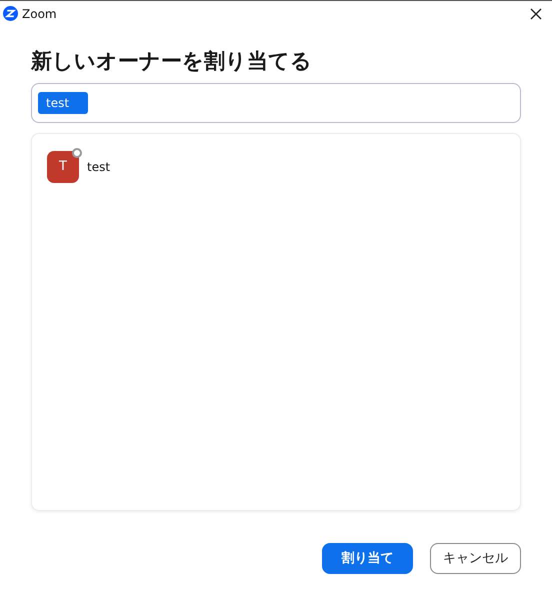 The height and width of the screenshot is (592, 552). What do you see at coordinates (63, 103) in the screenshot?
I see `selected-user-chip: test` at bounding box center [63, 103].